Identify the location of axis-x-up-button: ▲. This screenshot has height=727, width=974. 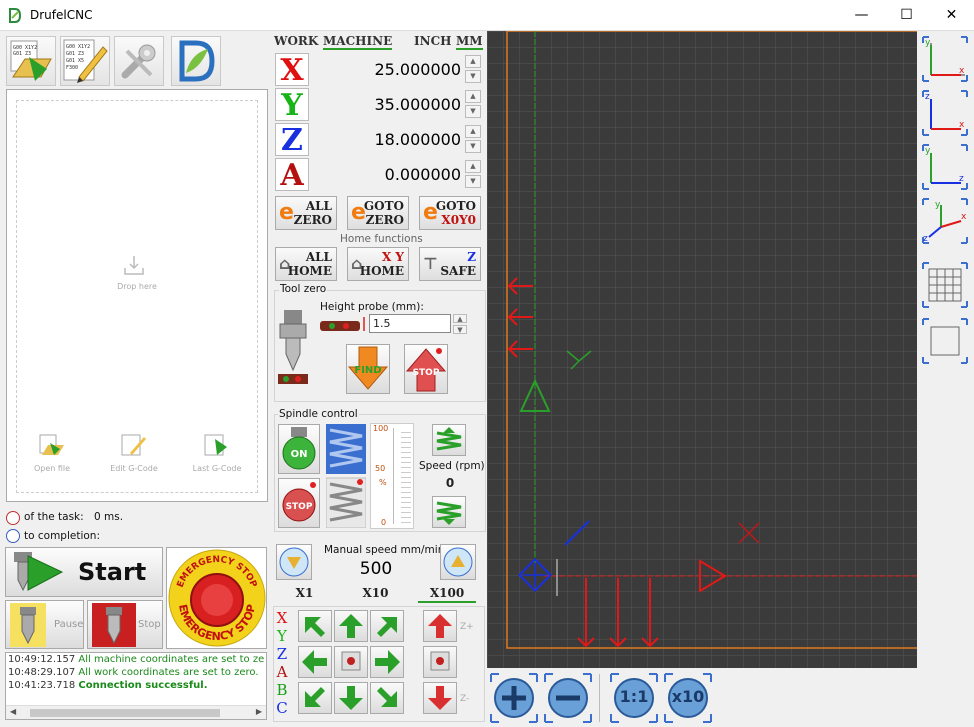
(473, 61).